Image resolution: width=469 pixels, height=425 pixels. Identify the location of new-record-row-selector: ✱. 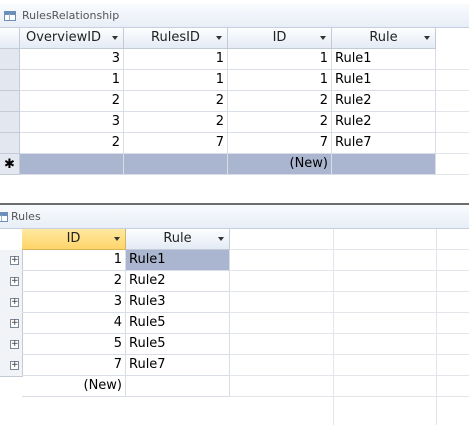
(10, 164).